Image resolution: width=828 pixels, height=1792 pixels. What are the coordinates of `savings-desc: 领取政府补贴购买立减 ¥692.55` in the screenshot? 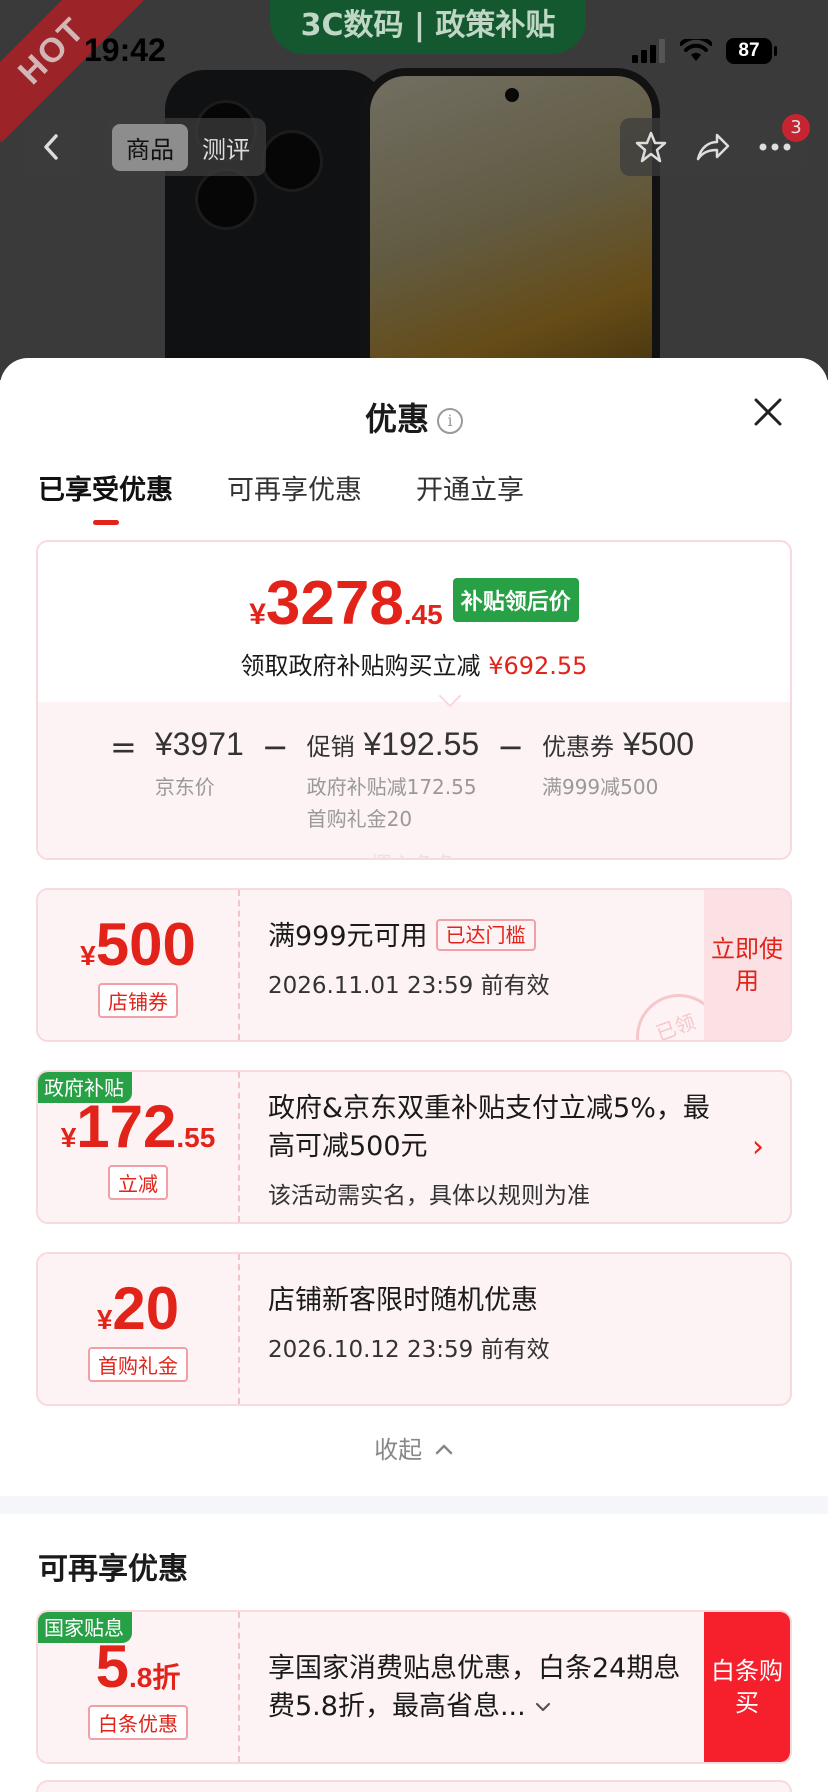 It's located at (414, 663).